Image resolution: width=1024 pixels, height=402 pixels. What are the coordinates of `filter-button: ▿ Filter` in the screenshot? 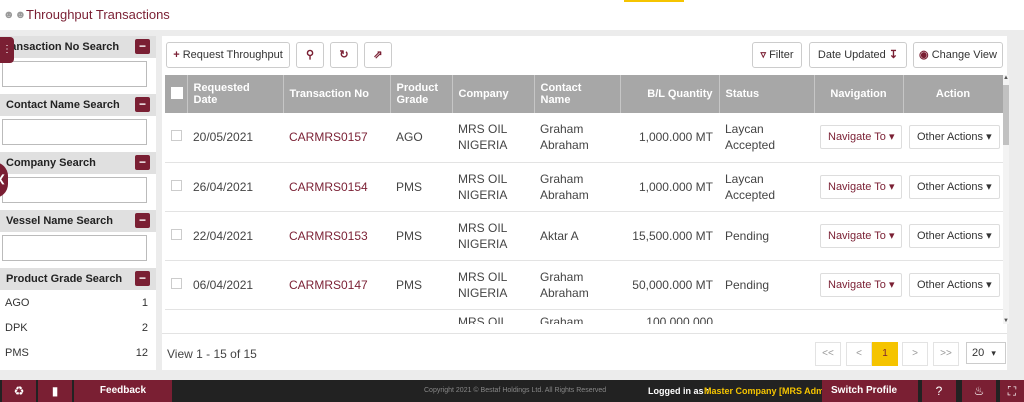 It's located at (777, 55).